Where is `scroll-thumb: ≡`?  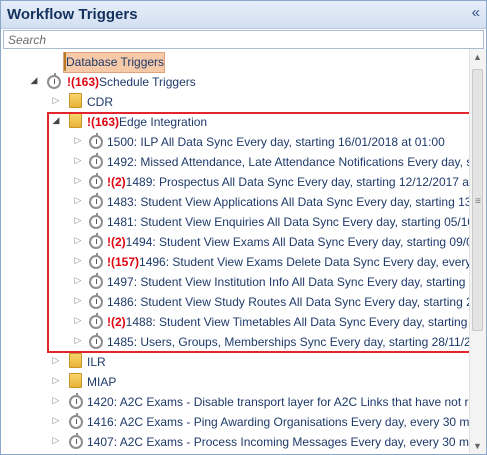 scroll-thumb: ≡ is located at coordinates (477, 200).